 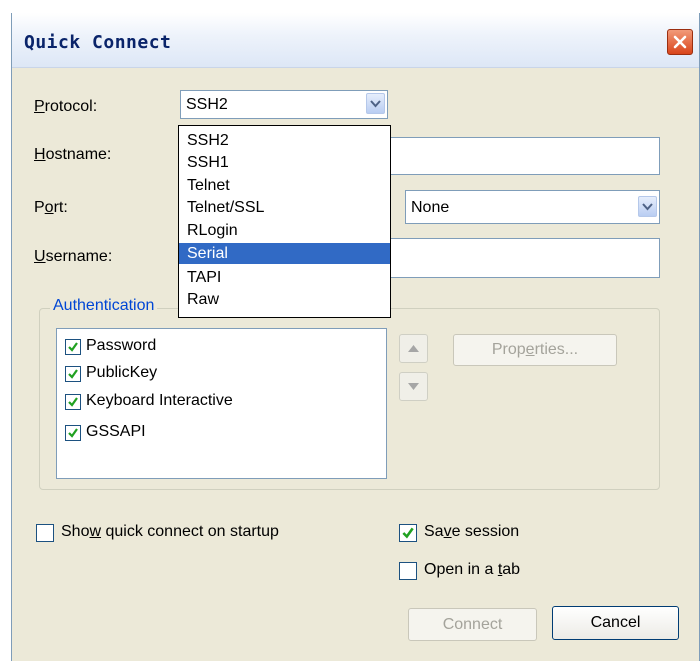 I want to click on move-up-button, so click(x=413, y=348).